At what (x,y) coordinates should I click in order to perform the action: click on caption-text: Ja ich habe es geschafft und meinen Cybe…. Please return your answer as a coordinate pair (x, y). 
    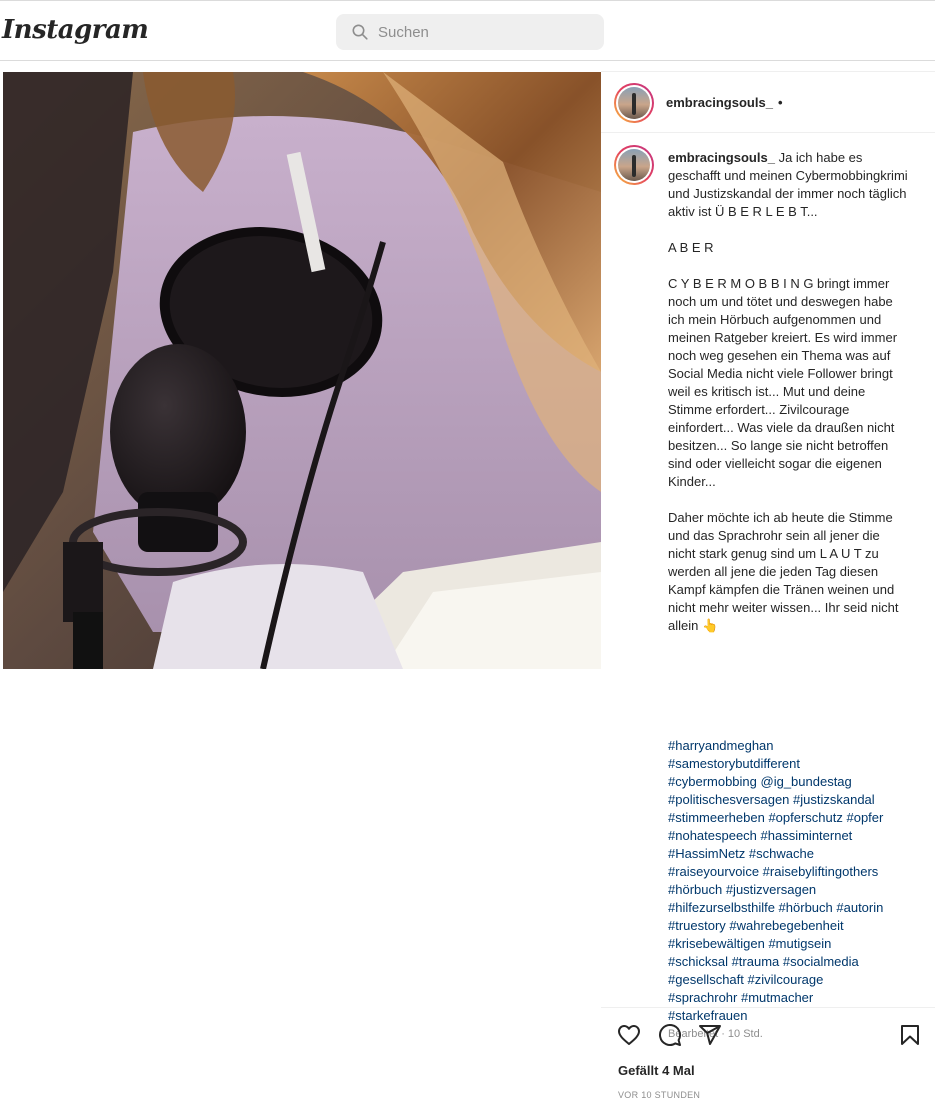
    Looking at the image, I should click on (788, 391).